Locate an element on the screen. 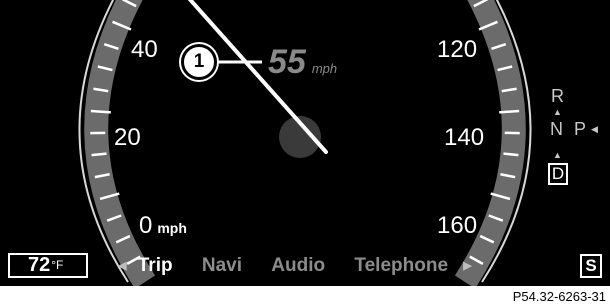 The height and width of the screenshot is (308, 610). speed-label-0-value: 0 is located at coordinates (146, 225).